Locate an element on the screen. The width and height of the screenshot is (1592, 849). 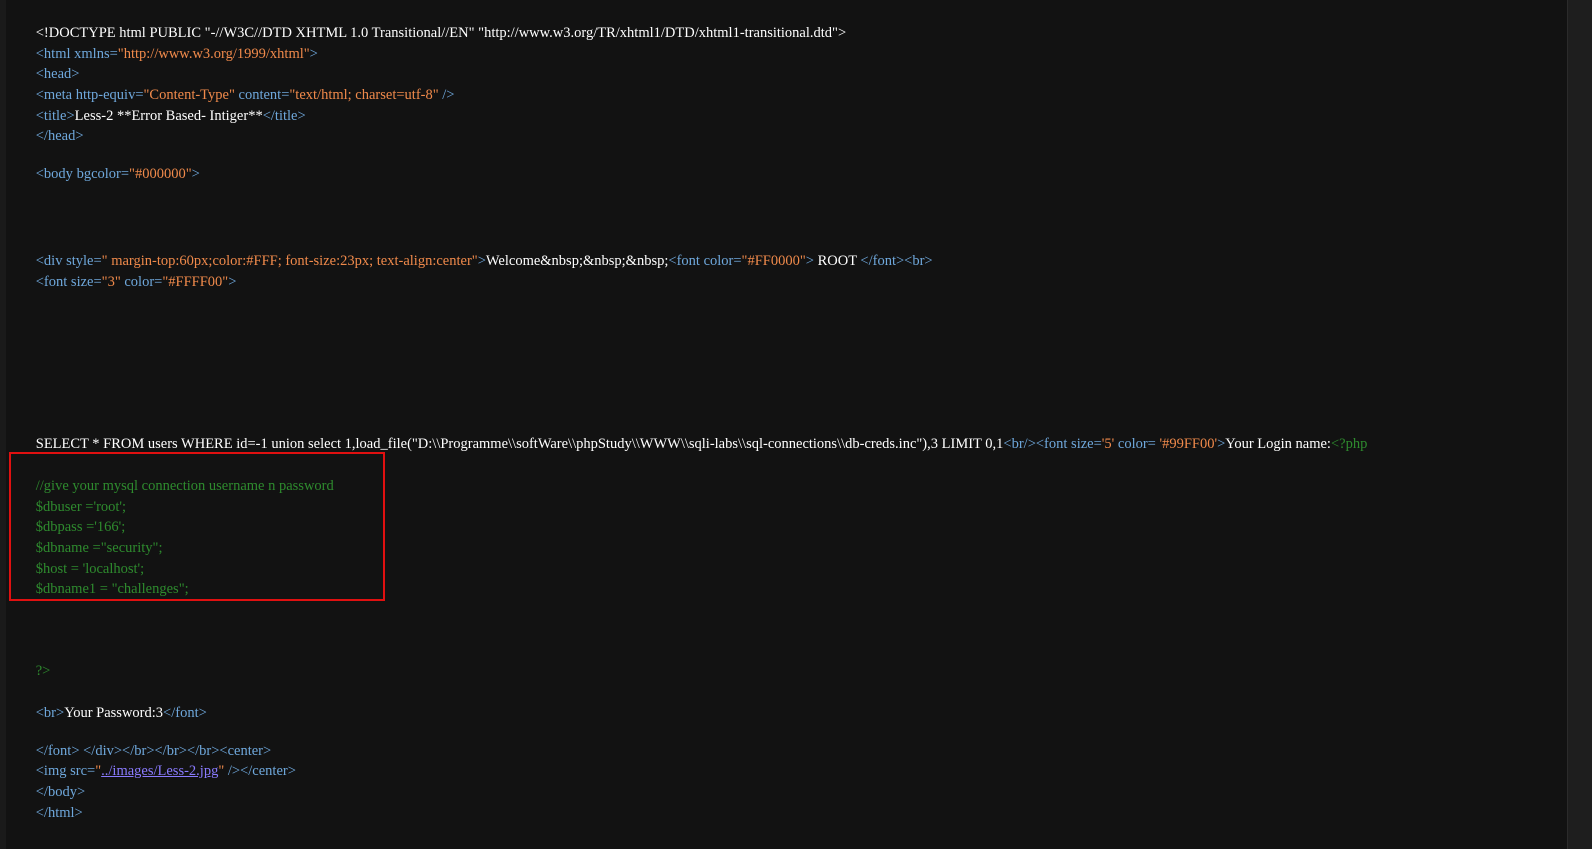
body-attr-value: "#000000" is located at coordinates (160, 174).